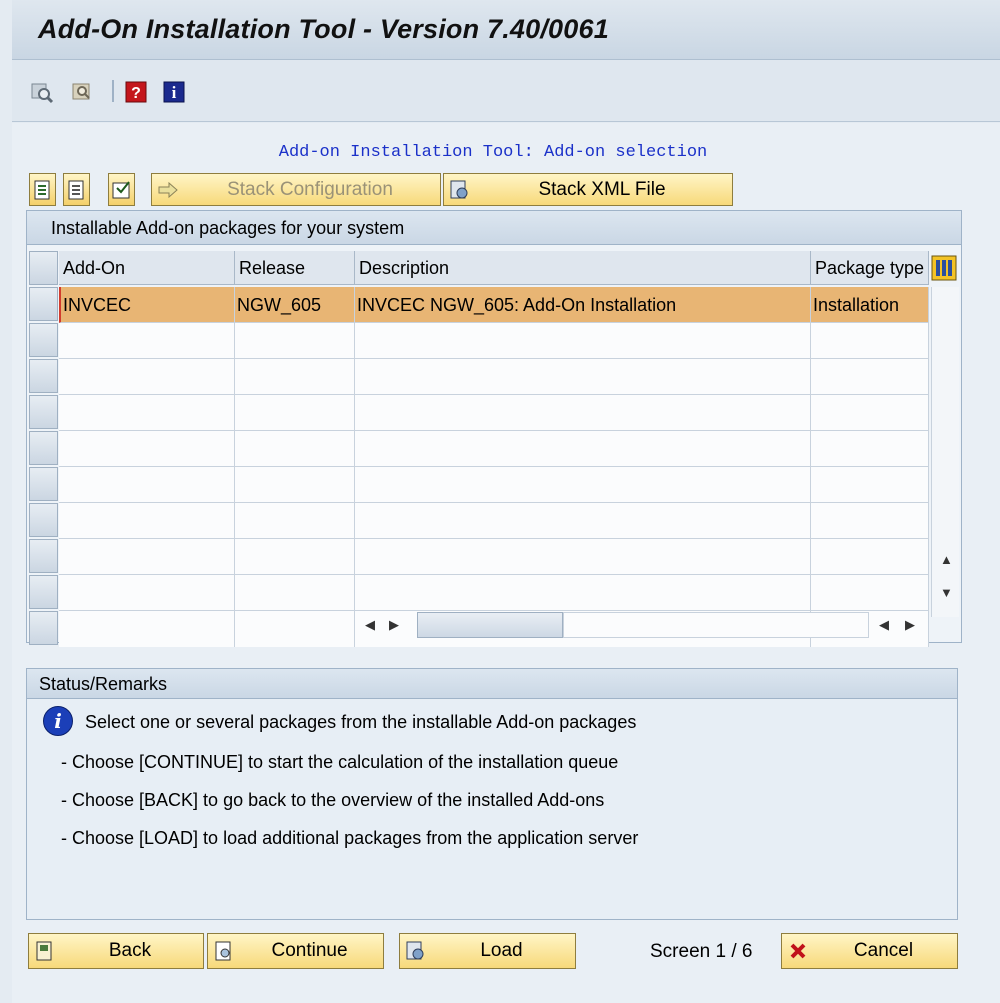  Describe the element at coordinates (224, 951) in the screenshot. I see `continue-icon` at that location.